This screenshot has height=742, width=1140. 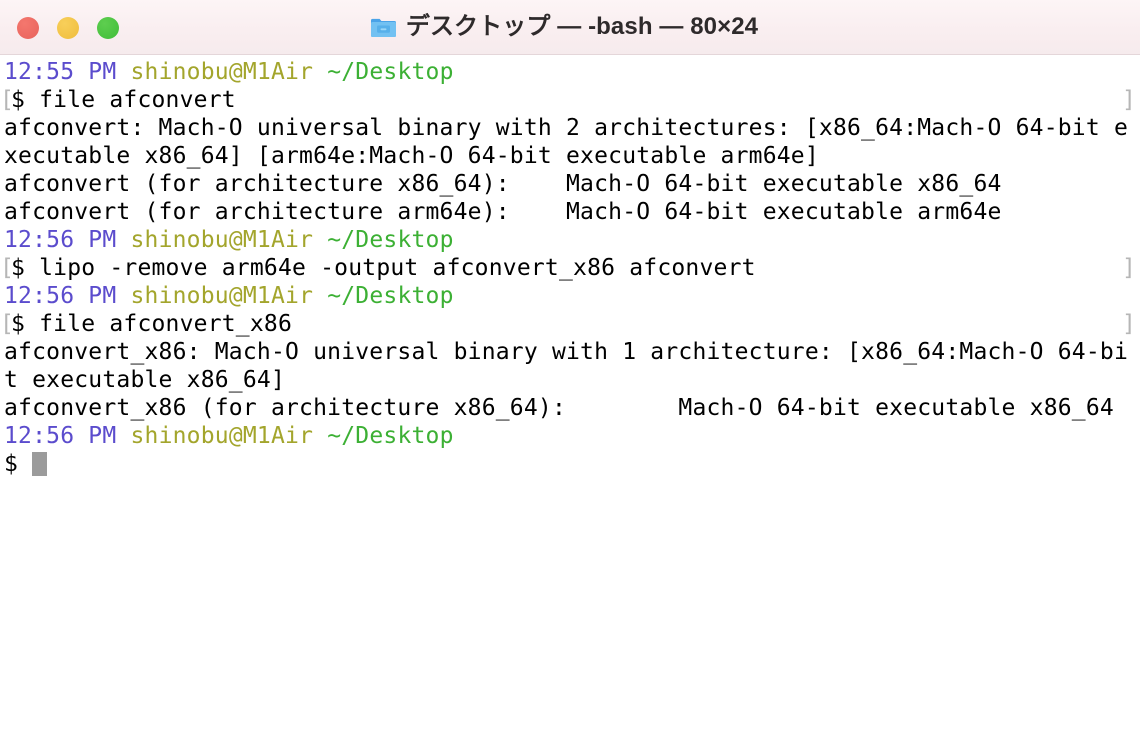 What do you see at coordinates (564, 27) in the screenshot?
I see `title-group: デスクトップ — -bash — 80×24` at bounding box center [564, 27].